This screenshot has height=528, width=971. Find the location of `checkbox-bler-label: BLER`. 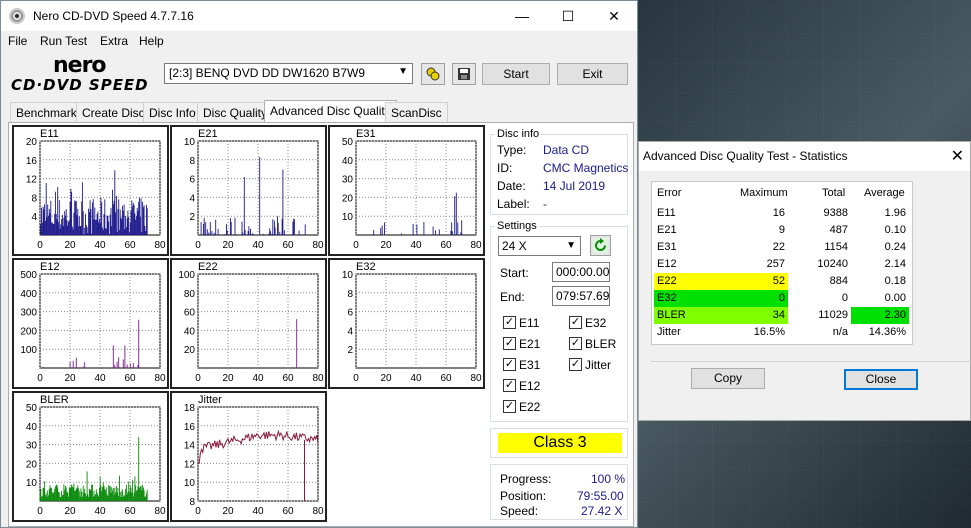

checkbox-bler-label: BLER is located at coordinates (601, 344).